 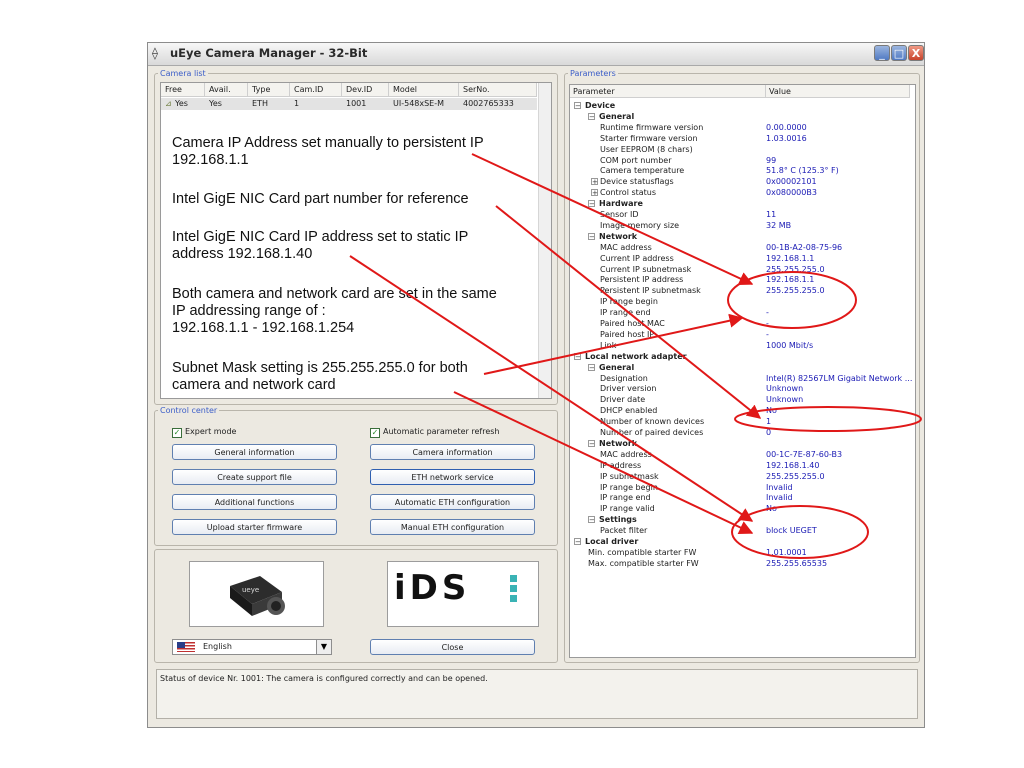 What do you see at coordinates (613, 344) in the screenshot?
I see `arrow-subnet-camera` at bounding box center [613, 344].